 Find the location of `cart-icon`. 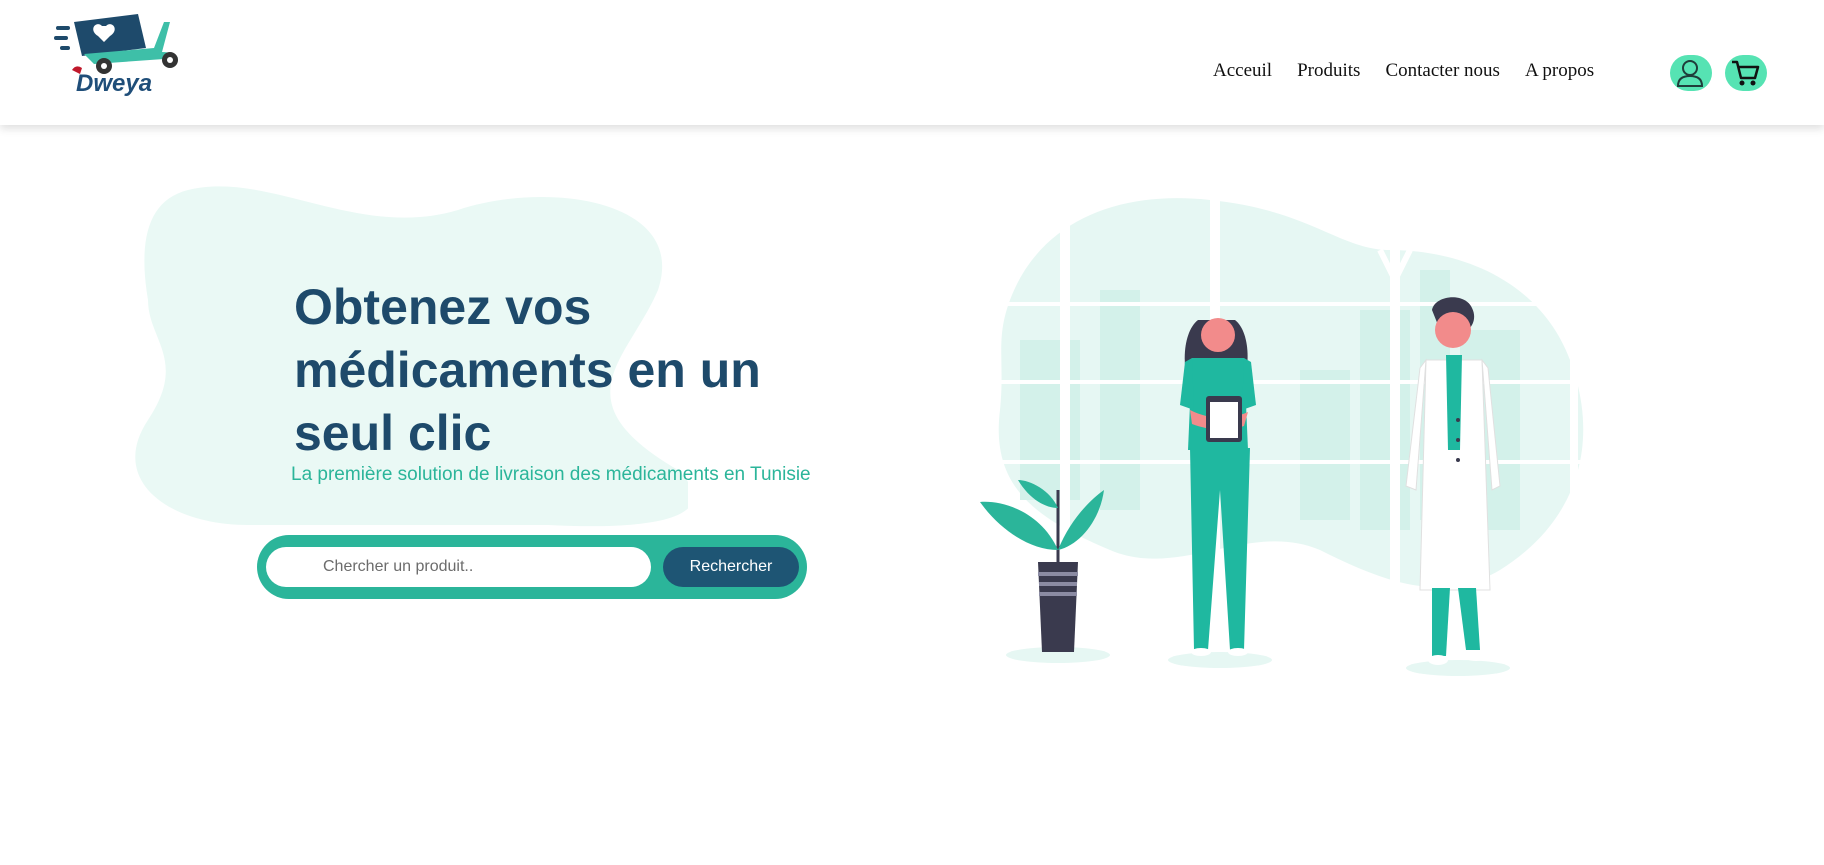

cart-icon is located at coordinates (1746, 73).